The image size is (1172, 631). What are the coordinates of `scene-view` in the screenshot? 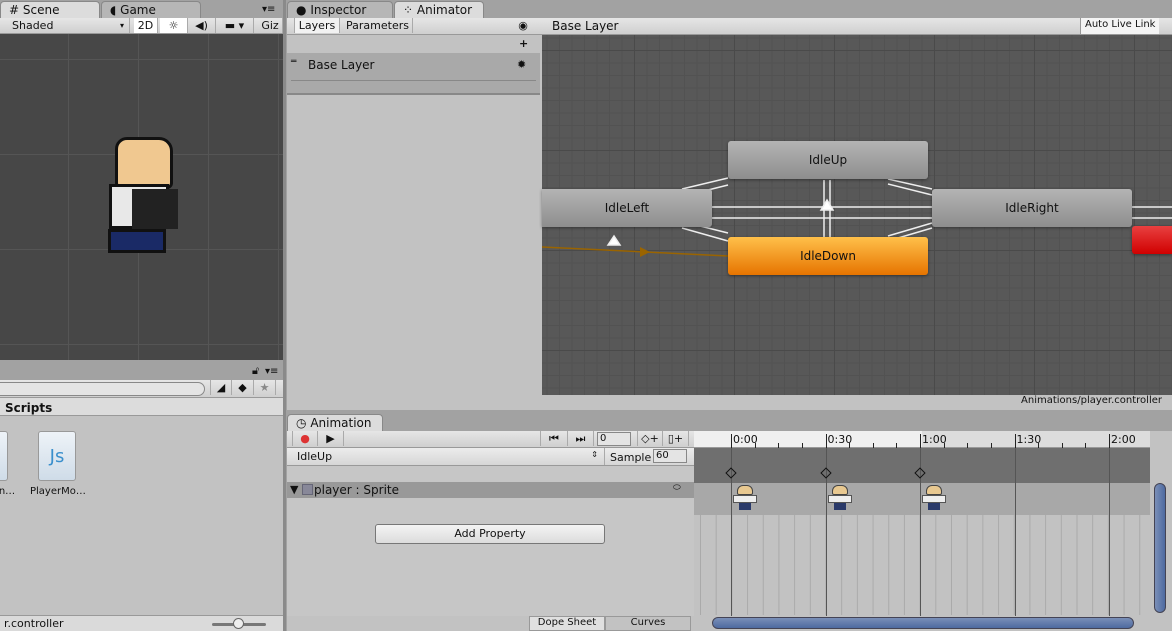 It's located at (141, 197).